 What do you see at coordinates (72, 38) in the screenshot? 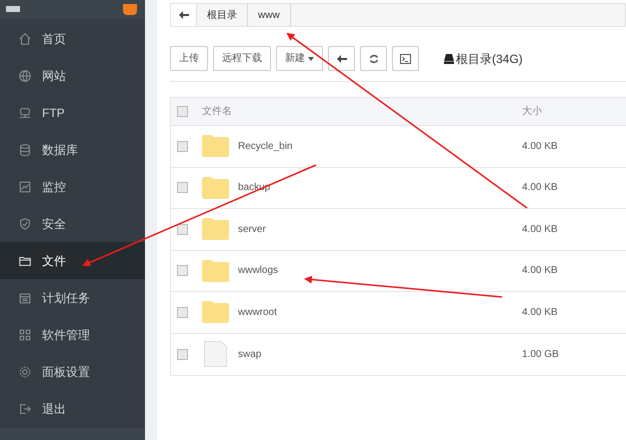
I see `sidebar-item: 首页` at bounding box center [72, 38].